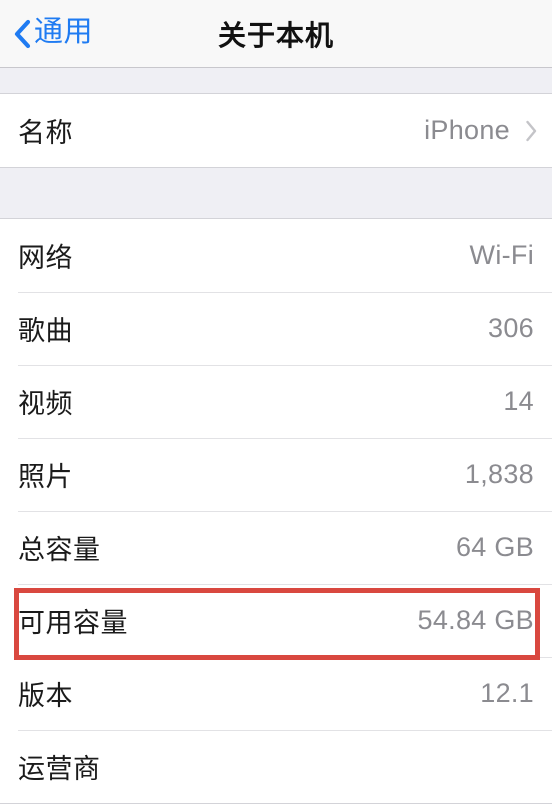 The image size is (552, 804). I want to click on settings-row-value: Wi-Fi, so click(501, 255).